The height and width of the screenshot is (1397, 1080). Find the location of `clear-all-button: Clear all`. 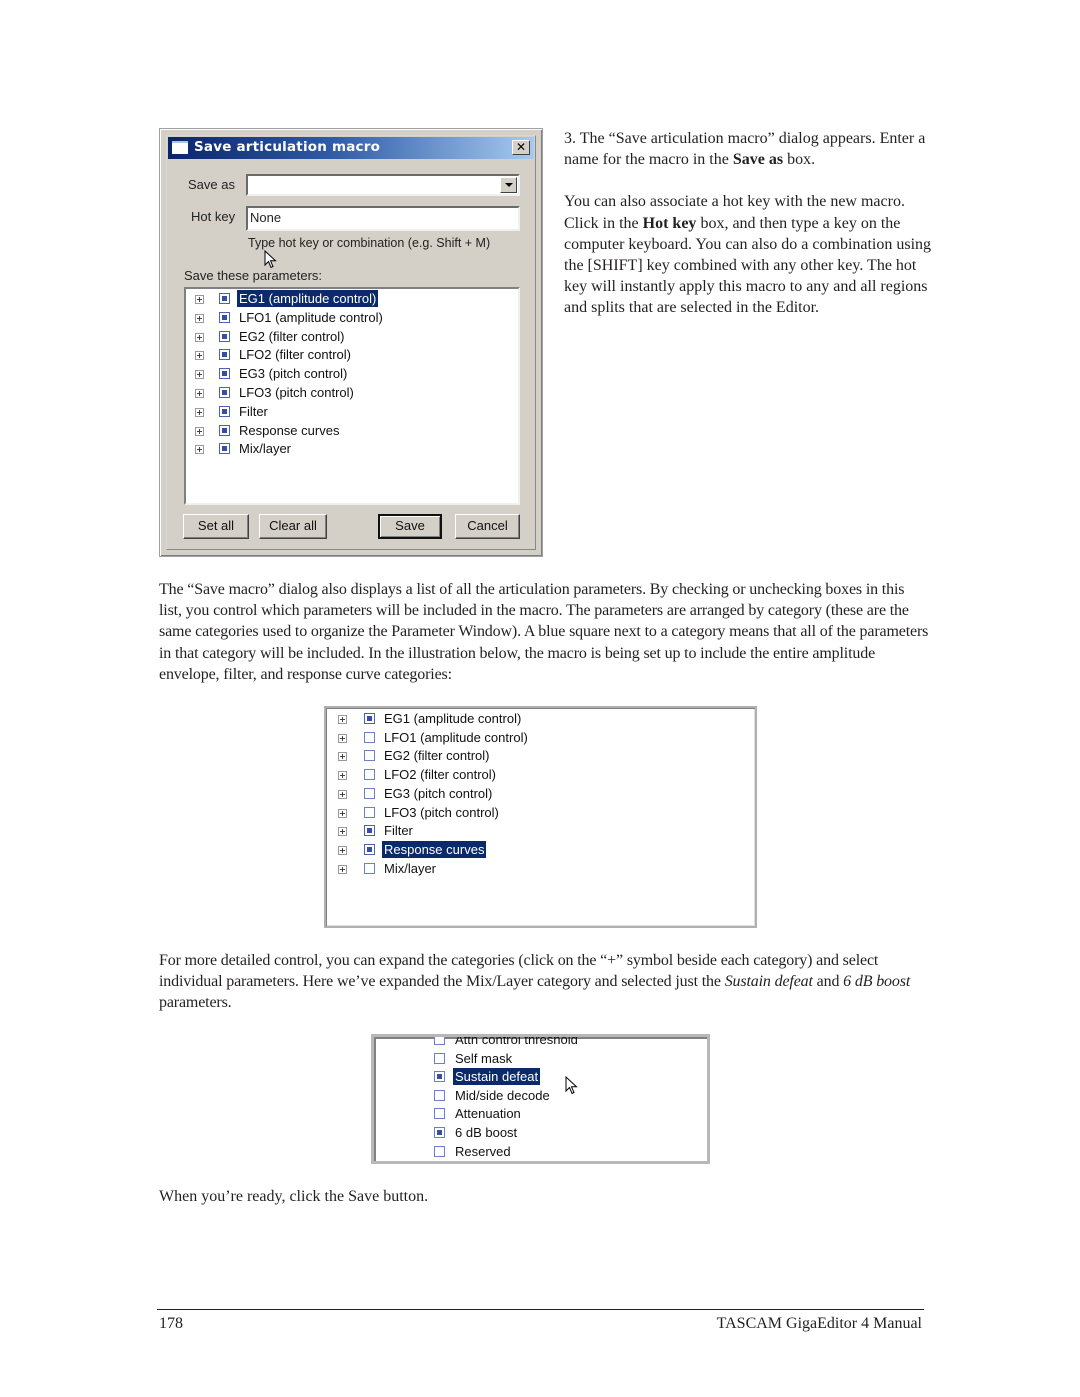

clear-all-button: Clear all is located at coordinates (293, 526).